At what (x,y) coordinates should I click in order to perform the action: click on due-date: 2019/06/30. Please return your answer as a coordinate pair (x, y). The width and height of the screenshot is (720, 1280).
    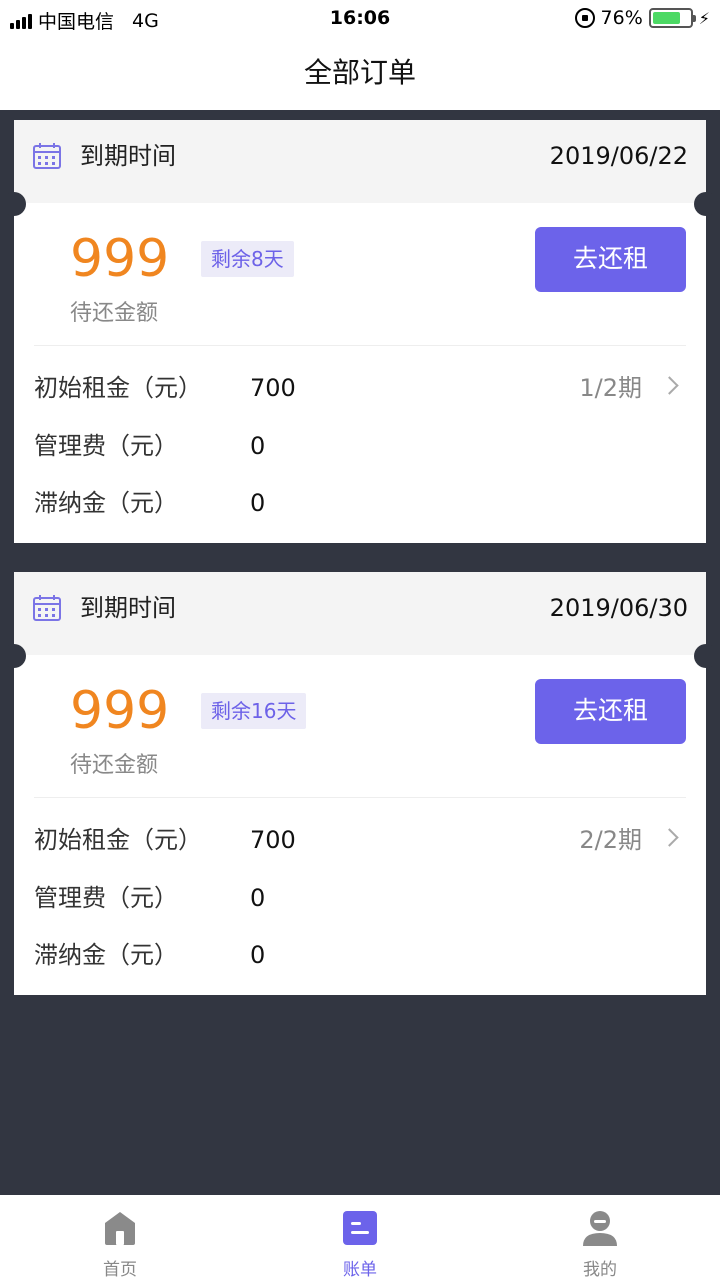
    Looking at the image, I should click on (618, 608).